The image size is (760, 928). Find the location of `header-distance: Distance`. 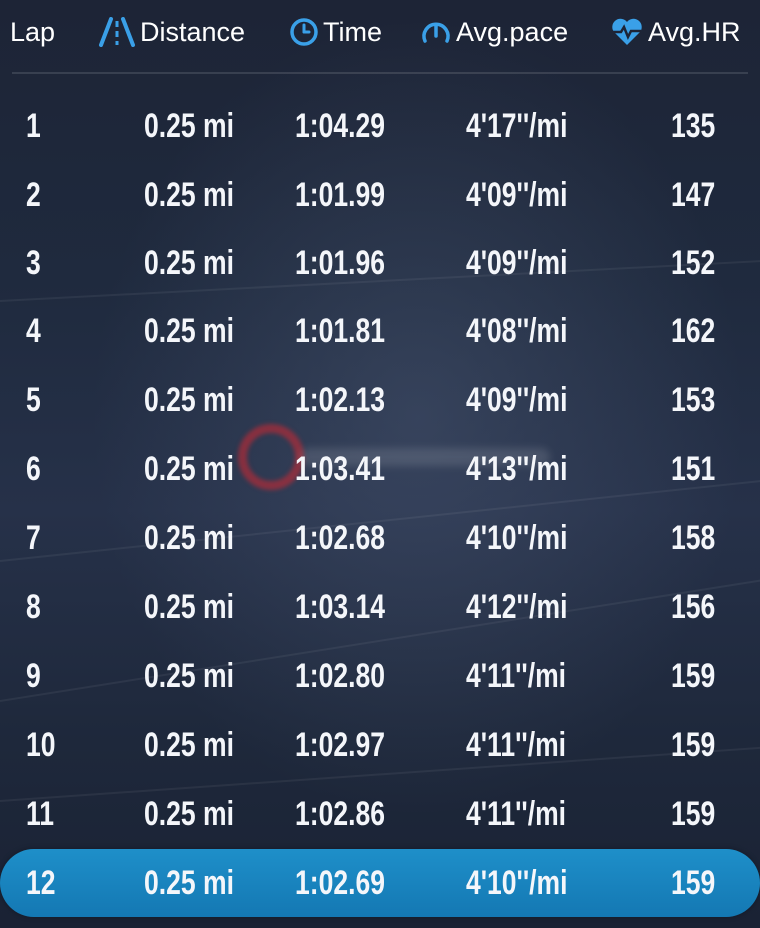

header-distance: Distance is located at coordinates (171, 32).